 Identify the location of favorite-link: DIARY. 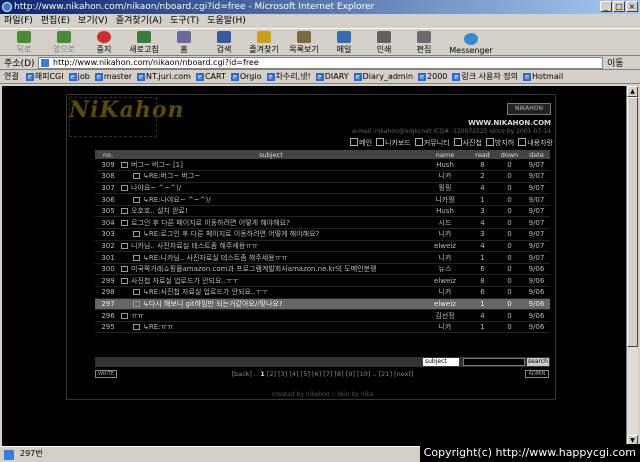
(332, 76).